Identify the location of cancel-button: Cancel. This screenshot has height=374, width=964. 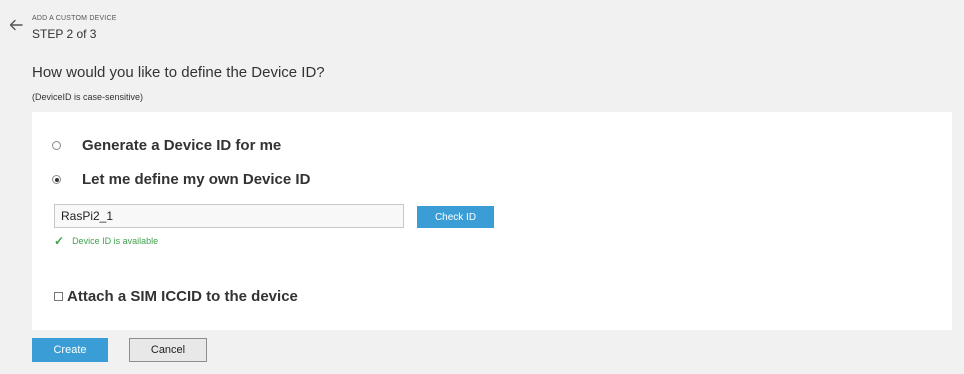
(168, 350).